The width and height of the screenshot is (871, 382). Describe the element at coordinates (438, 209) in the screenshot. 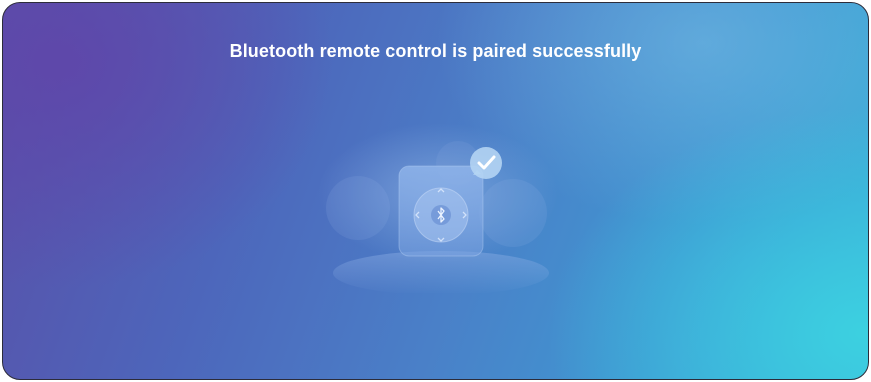

I see `remote-paired-illustration` at that location.